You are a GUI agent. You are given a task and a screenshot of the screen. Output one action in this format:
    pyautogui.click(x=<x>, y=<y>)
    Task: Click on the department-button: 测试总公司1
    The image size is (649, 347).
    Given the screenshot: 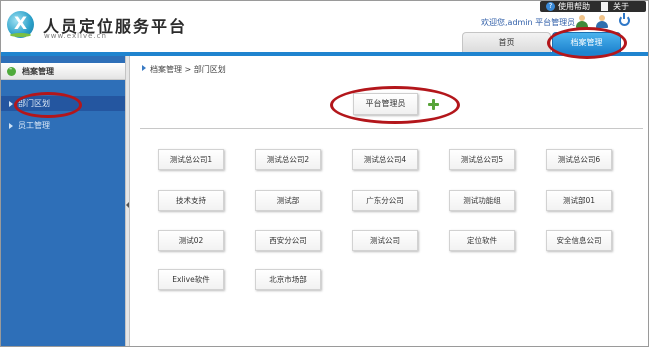 What is the action you would take?
    pyautogui.click(x=191, y=159)
    